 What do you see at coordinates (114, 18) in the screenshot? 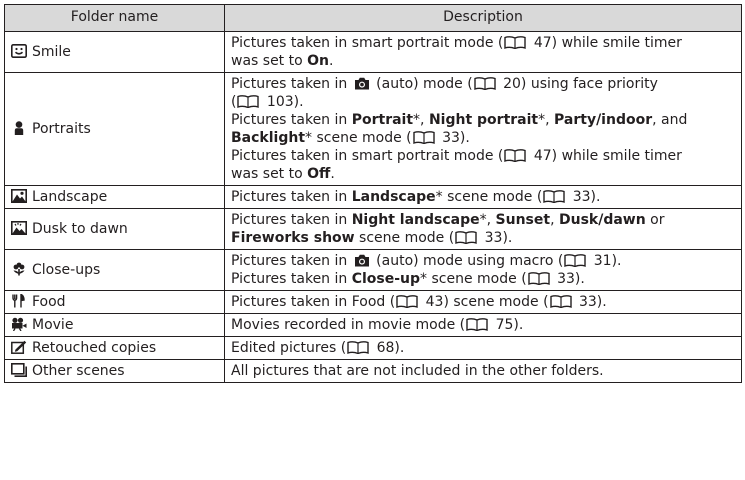
I see `header-folder-name: Folder name` at bounding box center [114, 18].